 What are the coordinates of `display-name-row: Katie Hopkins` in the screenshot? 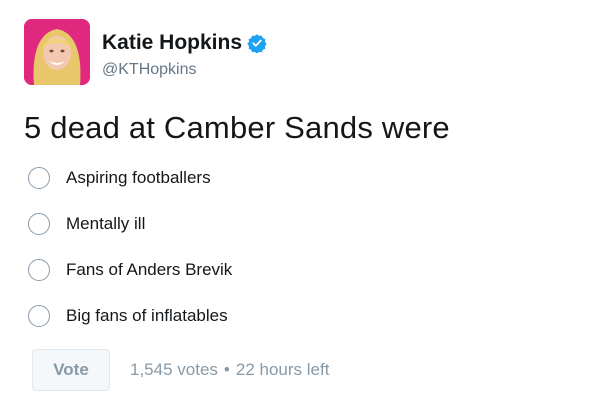 It's located at (184, 43).